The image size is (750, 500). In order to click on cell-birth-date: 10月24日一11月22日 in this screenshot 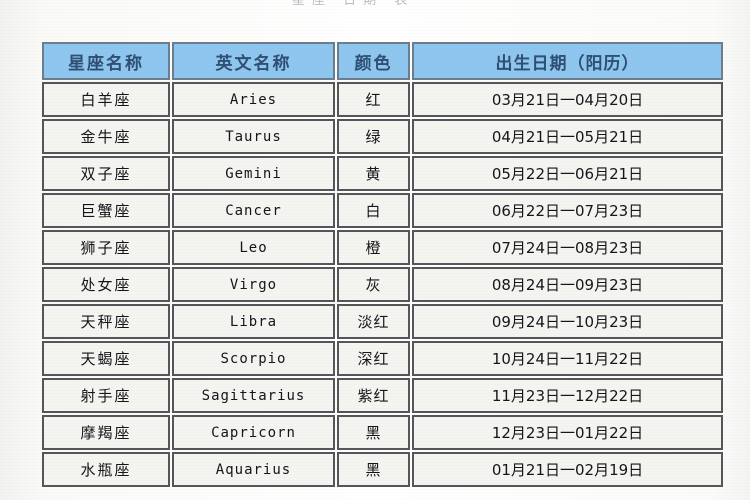, I will do `click(567, 358)`.